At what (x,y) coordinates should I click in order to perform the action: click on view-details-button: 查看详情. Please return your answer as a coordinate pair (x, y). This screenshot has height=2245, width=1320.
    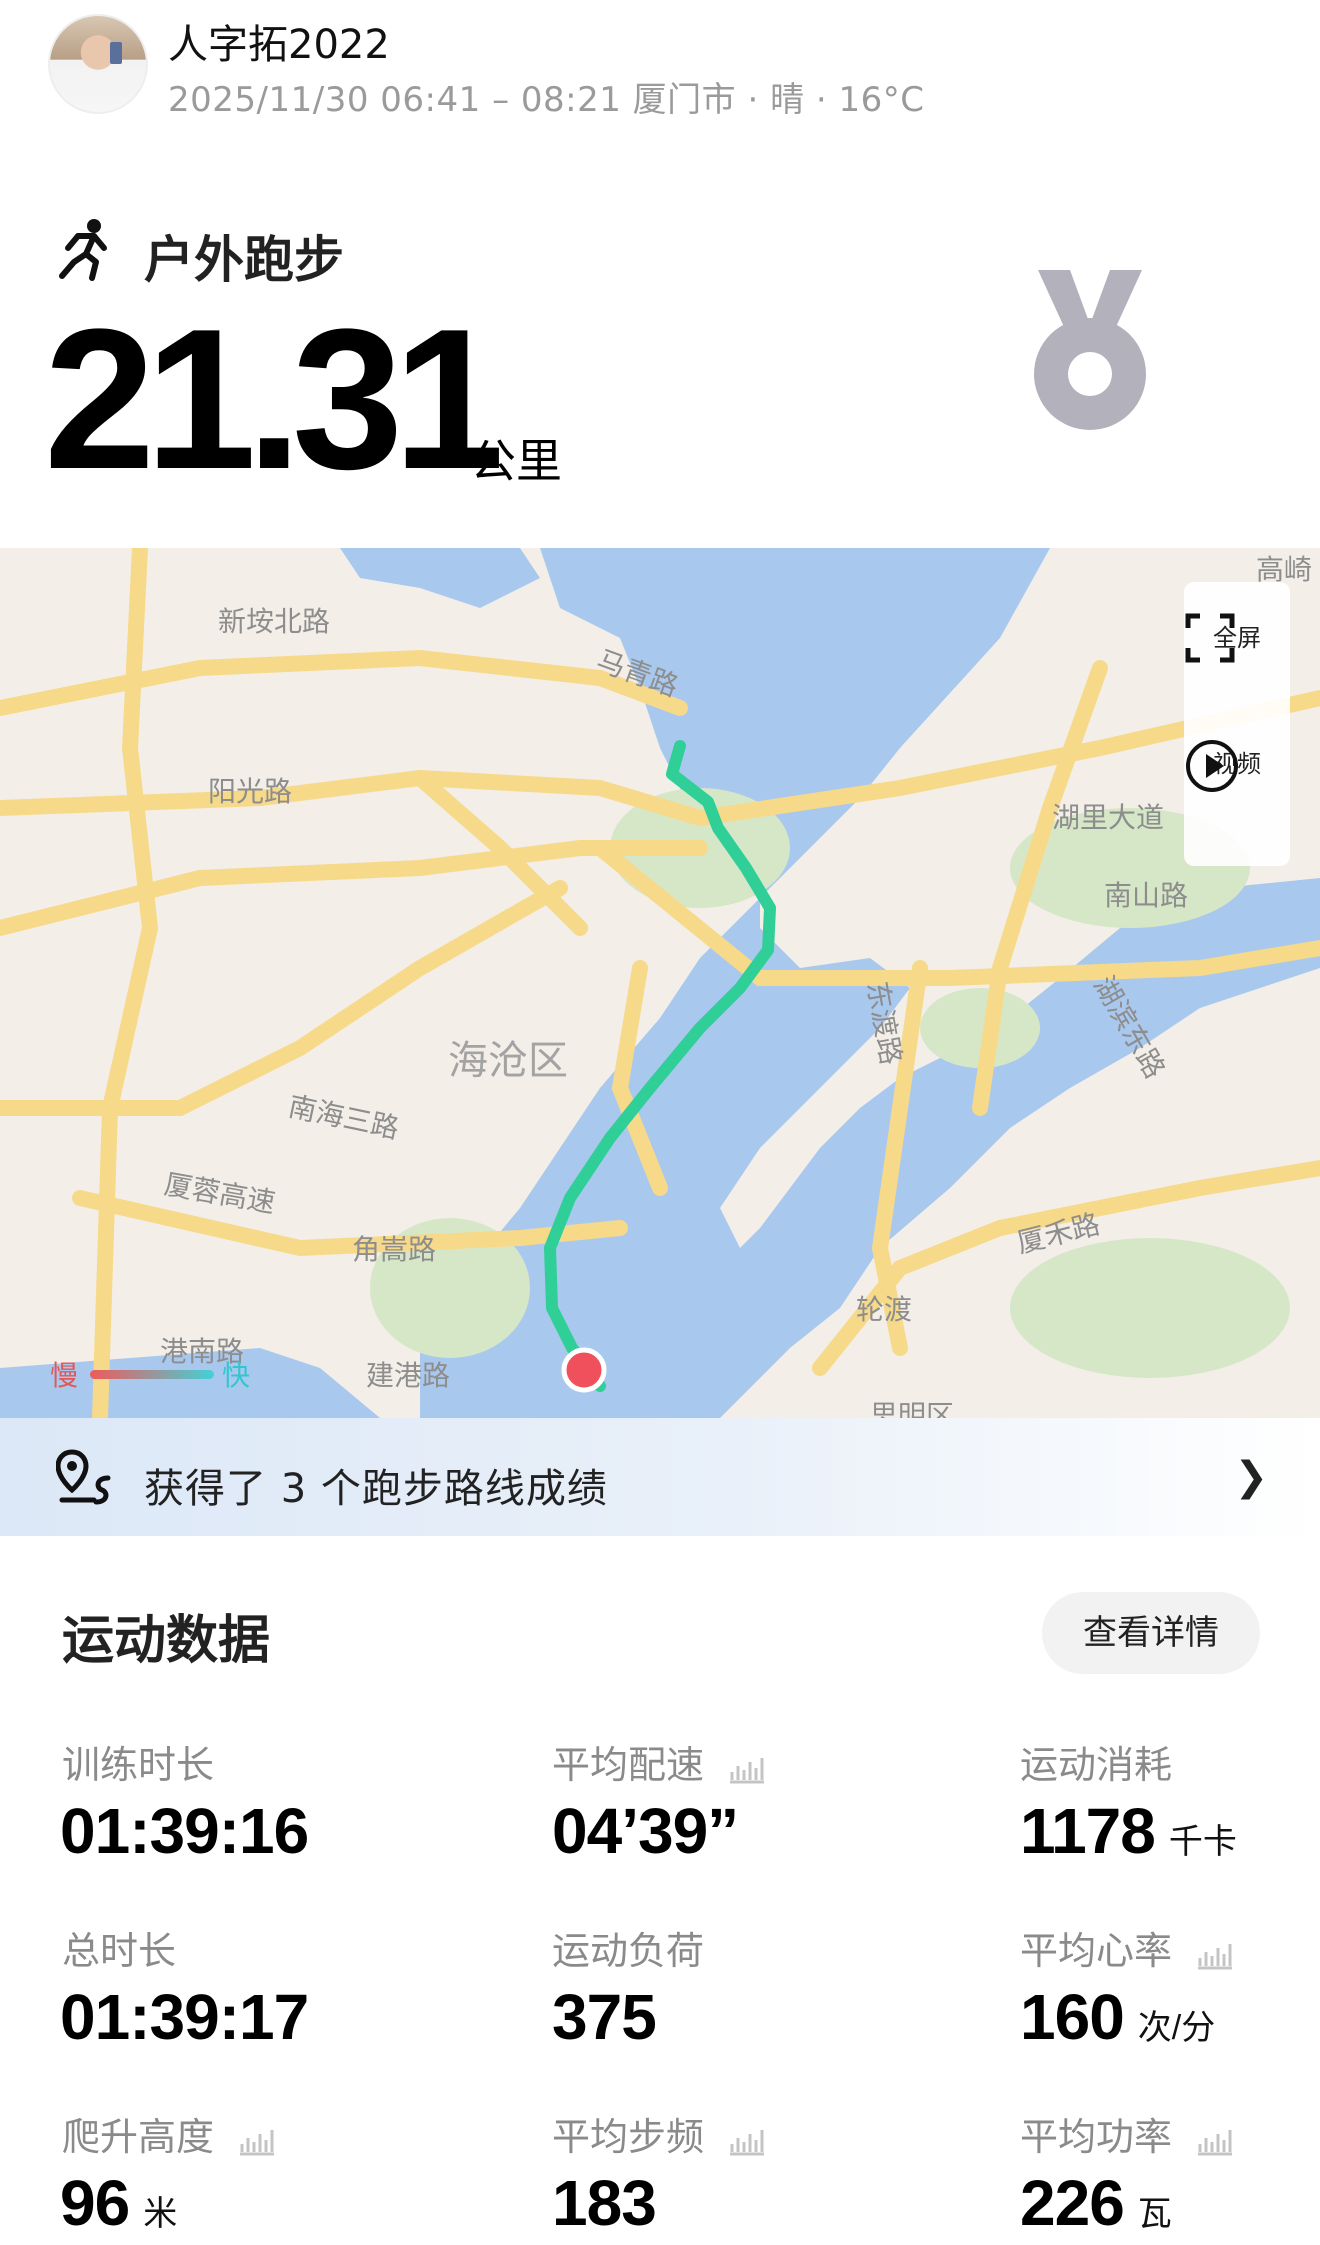
    Looking at the image, I should click on (1151, 1633).